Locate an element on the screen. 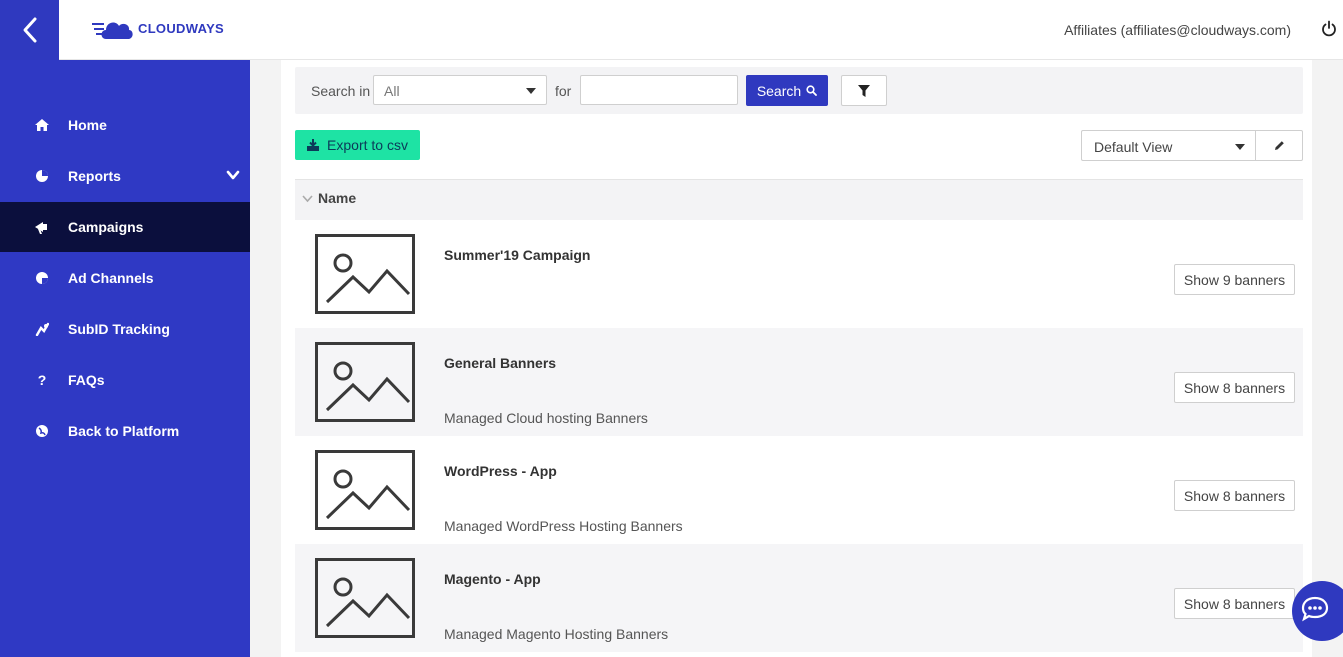 This screenshot has height=657, width=1343. search-button-label: Search is located at coordinates (779, 90).